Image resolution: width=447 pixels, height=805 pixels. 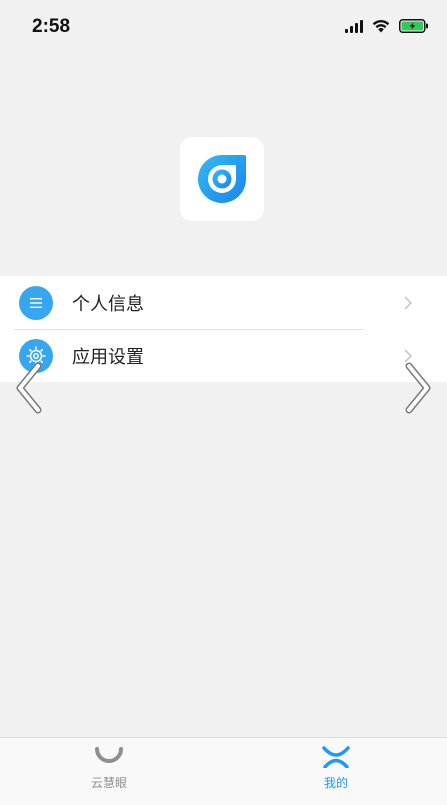 I want to click on app-logo, so click(x=222, y=179).